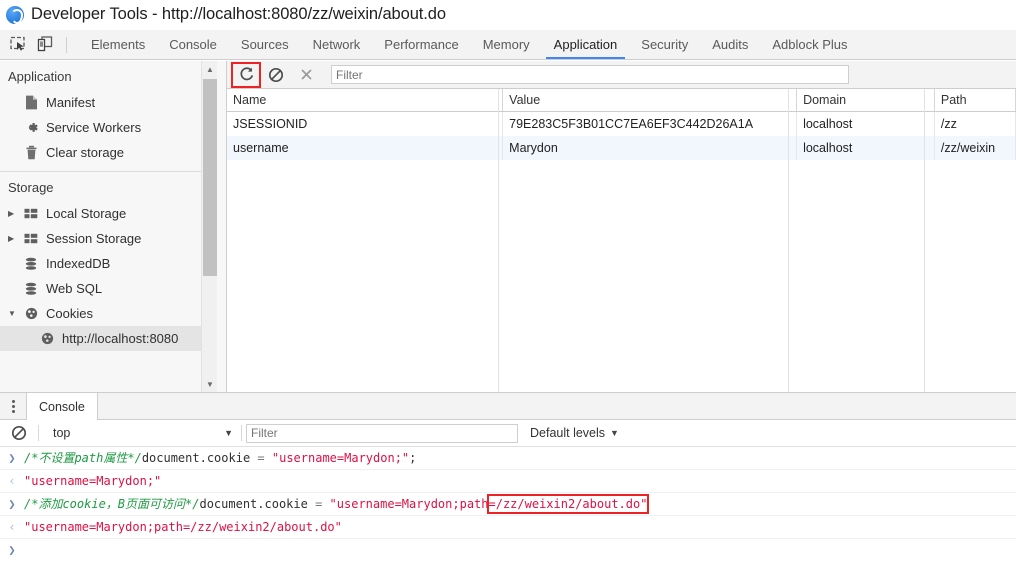 The height and width of the screenshot is (578, 1016). I want to click on sidebar-section-application: Application, so click(40, 76).